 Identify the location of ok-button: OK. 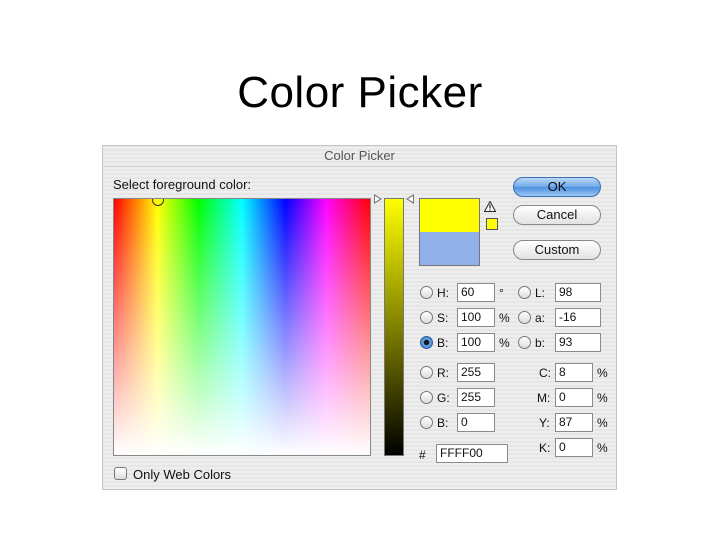
(557, 187).